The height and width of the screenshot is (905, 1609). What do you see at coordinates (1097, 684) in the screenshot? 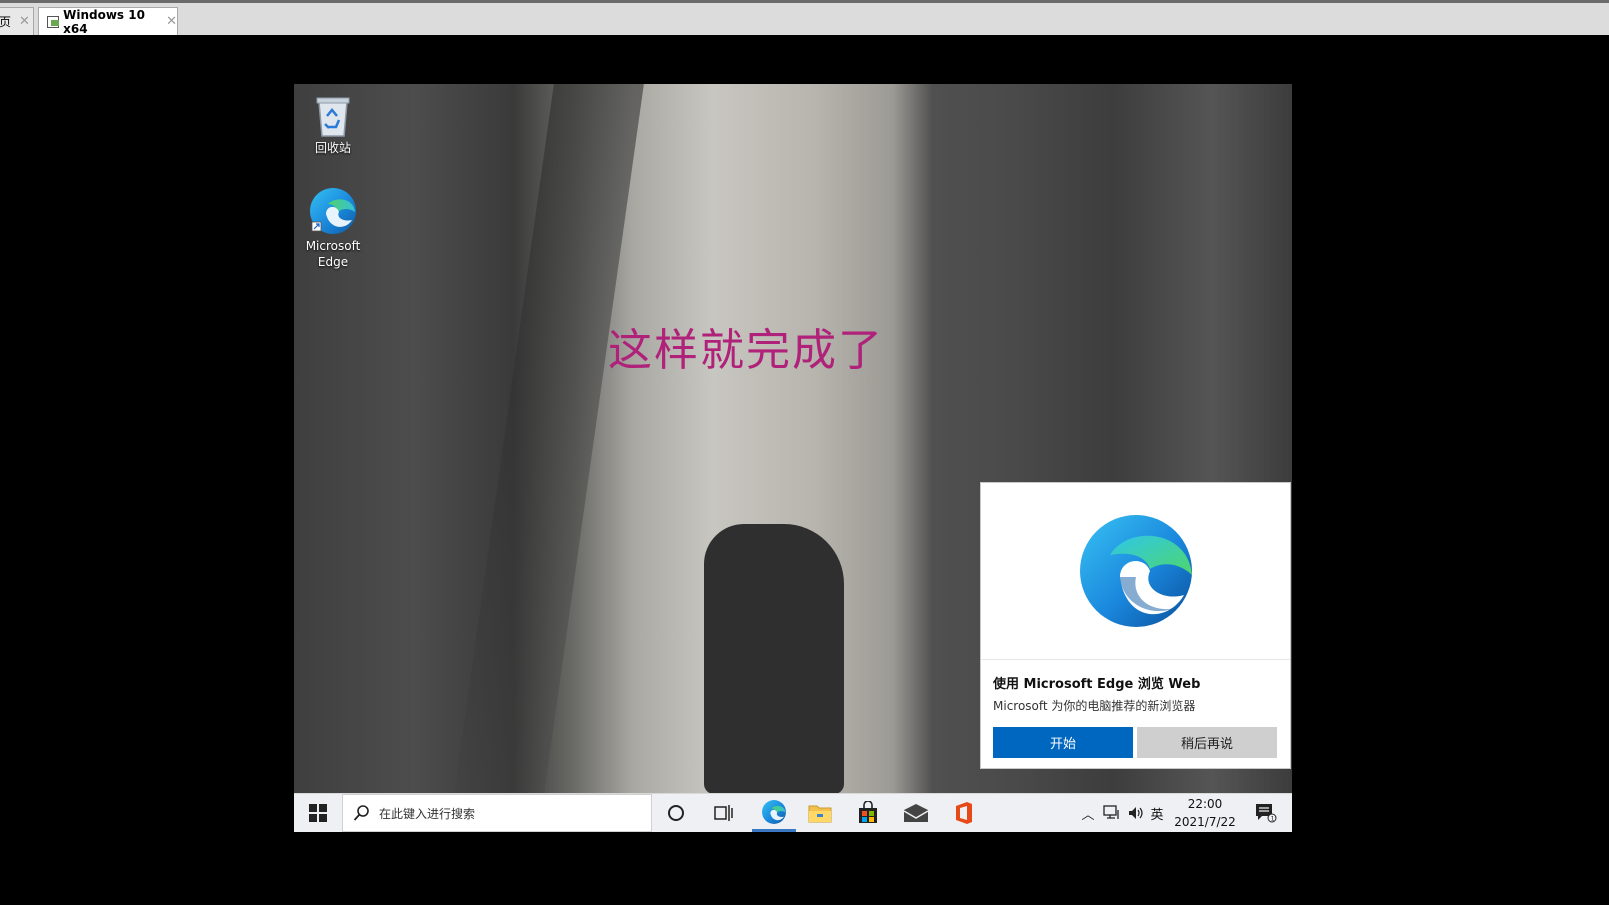
I see `notification-title: 使用 Microsoft Edge 浏览 Web` at bounding box center [1097, 684].